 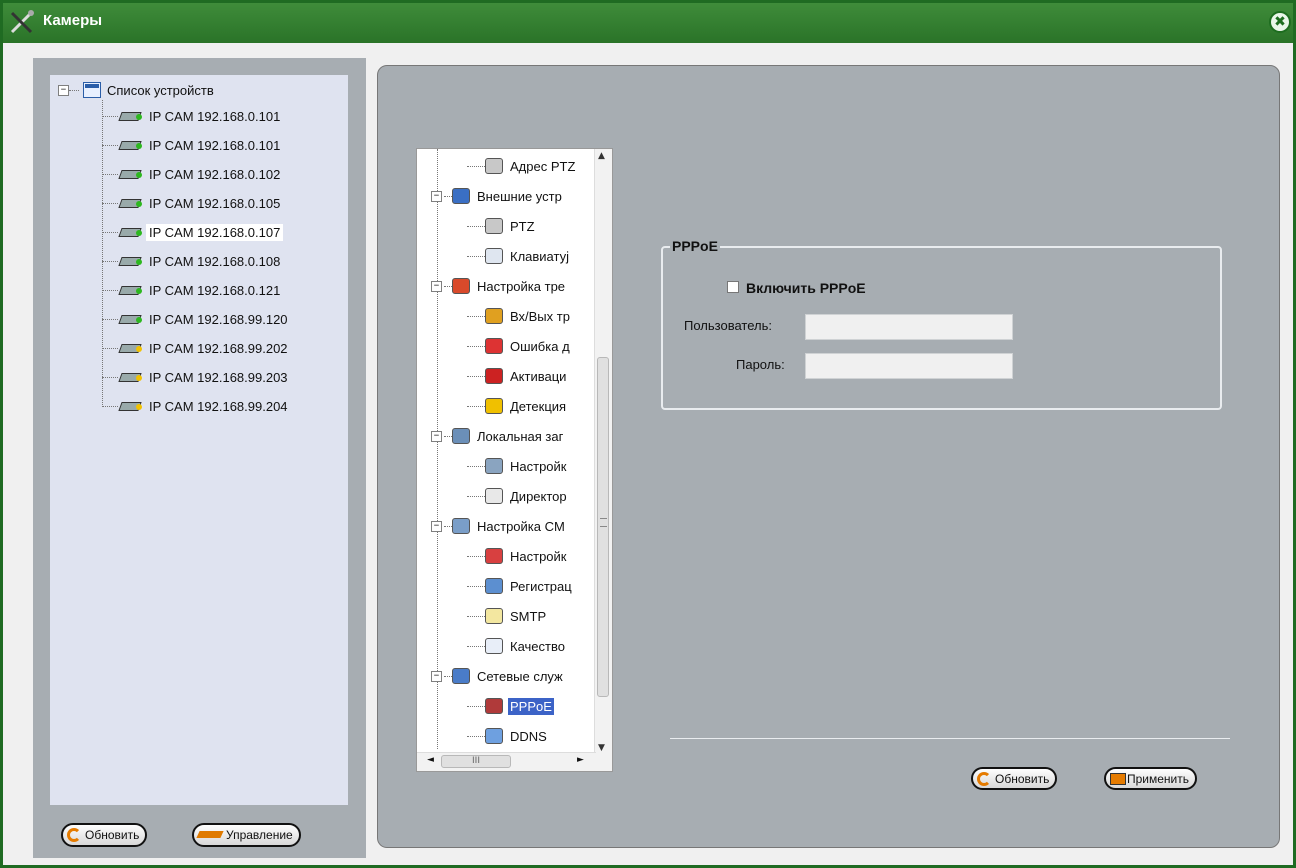 I want to click on scroll-up-icon: ▲, so click(x=601, y=156).